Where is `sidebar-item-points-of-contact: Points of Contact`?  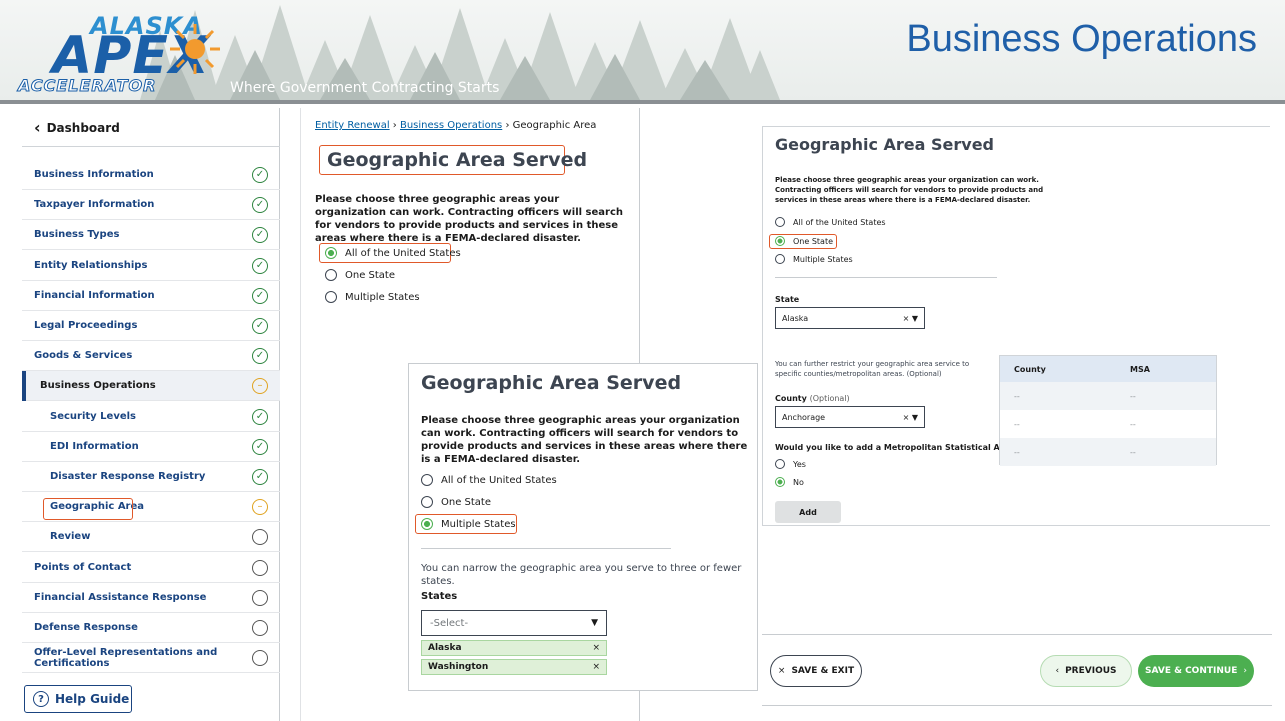
sidebar-item-points-of-contact: Points of Contact is located at coordinates (151, 568).